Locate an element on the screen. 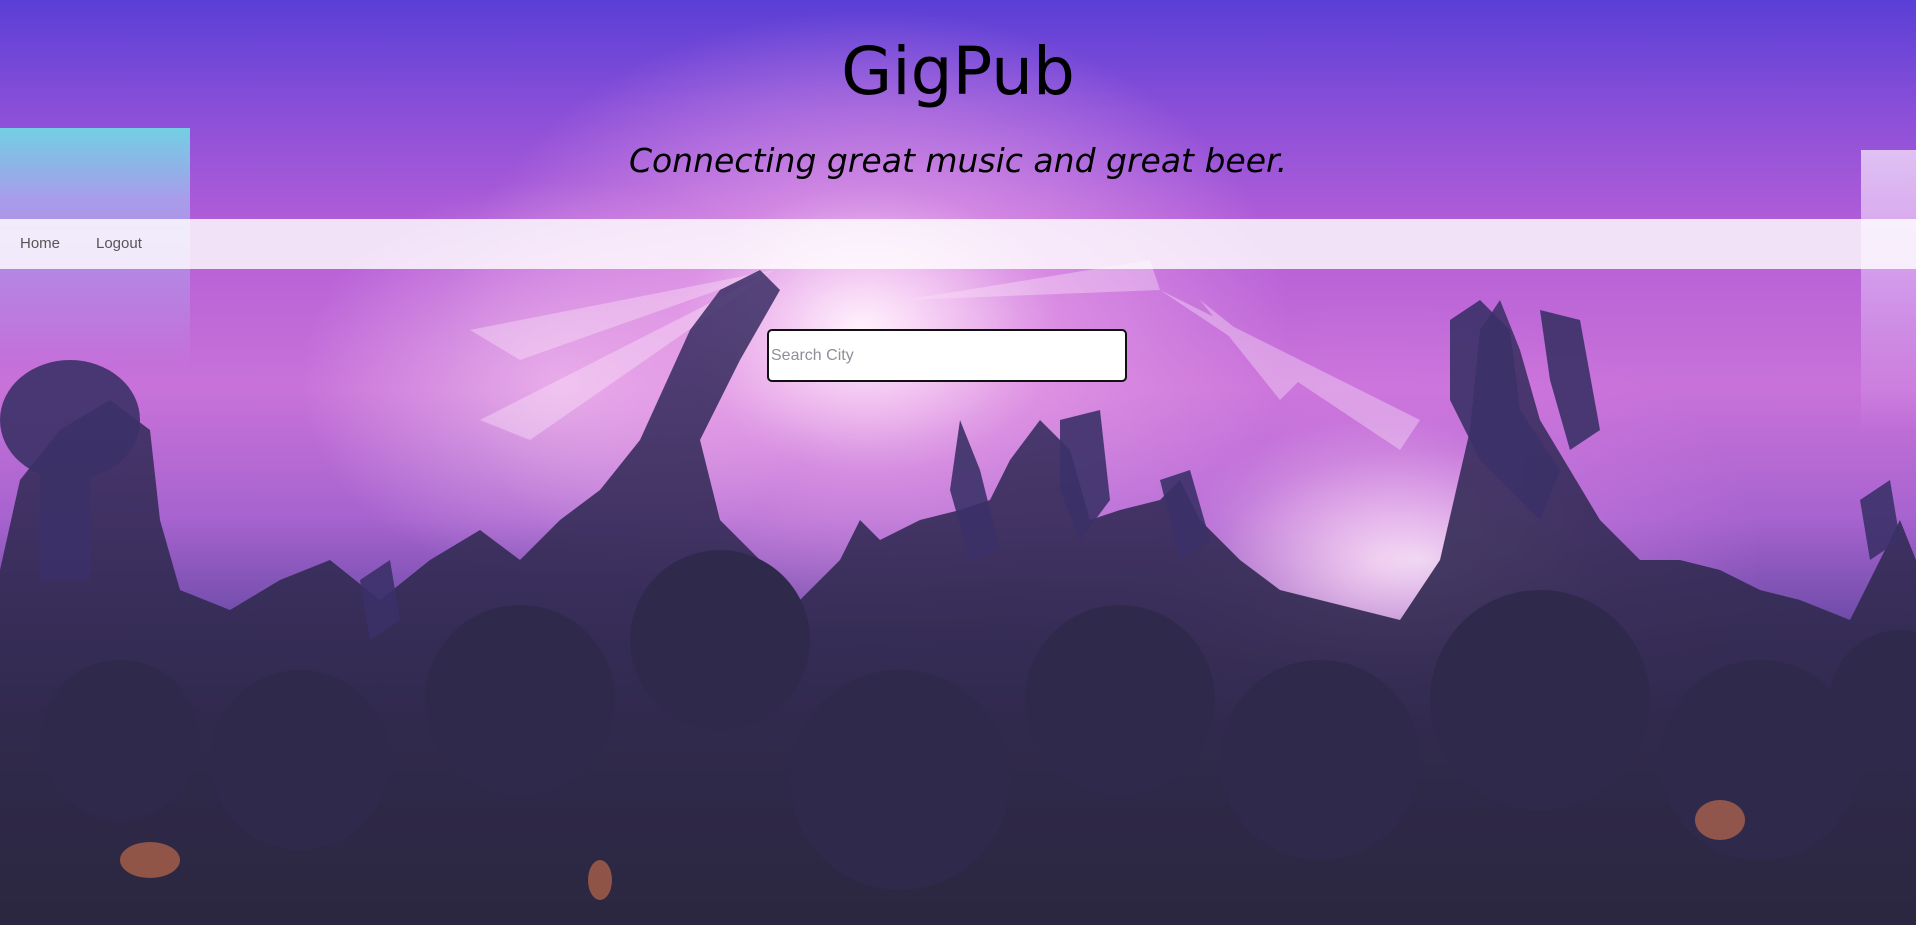  search-container is located at coordinates (947, 355).